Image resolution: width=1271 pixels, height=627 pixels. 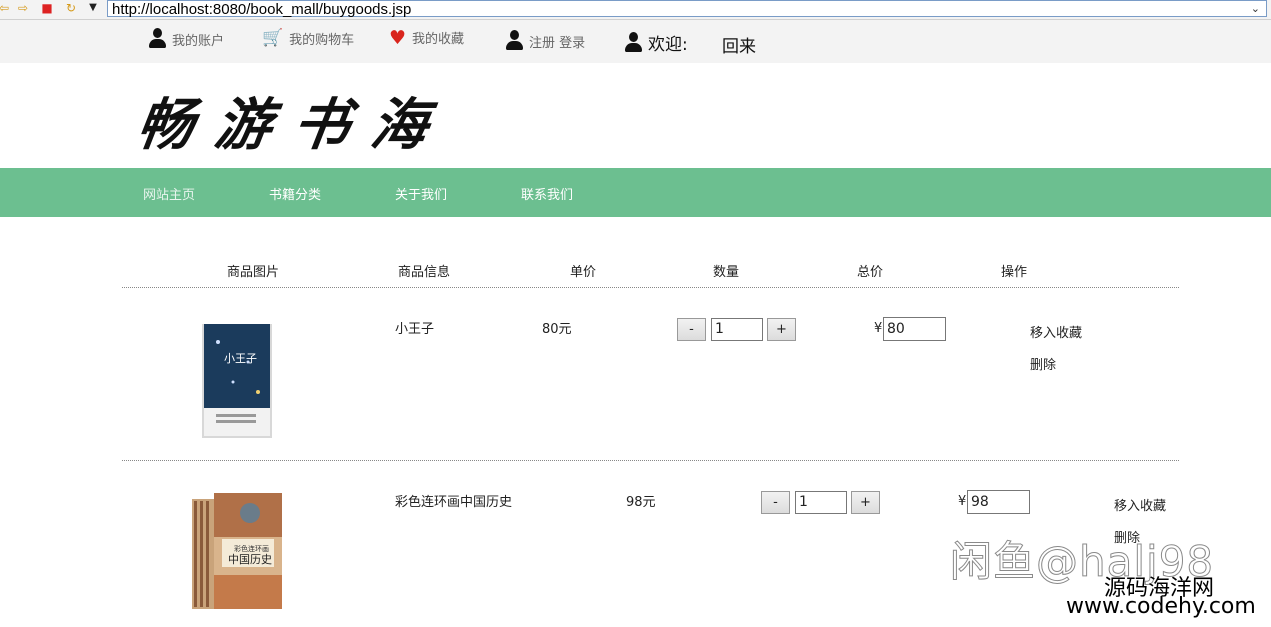 I want to click on my-favorites-link: ♥ 我的收藏, so click(x=426, y=37).